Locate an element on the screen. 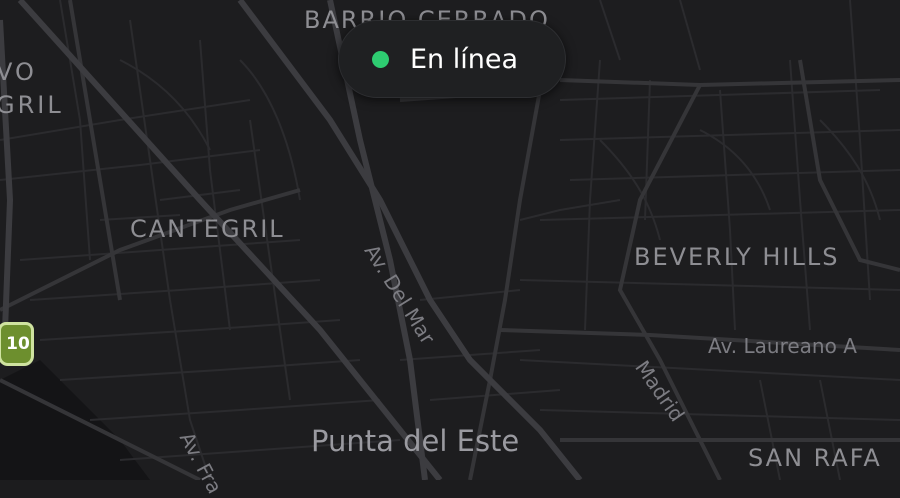 The height and width of the screenshot is (498, 900). route-shield-10: 10 is located at coordinates (17, 344).